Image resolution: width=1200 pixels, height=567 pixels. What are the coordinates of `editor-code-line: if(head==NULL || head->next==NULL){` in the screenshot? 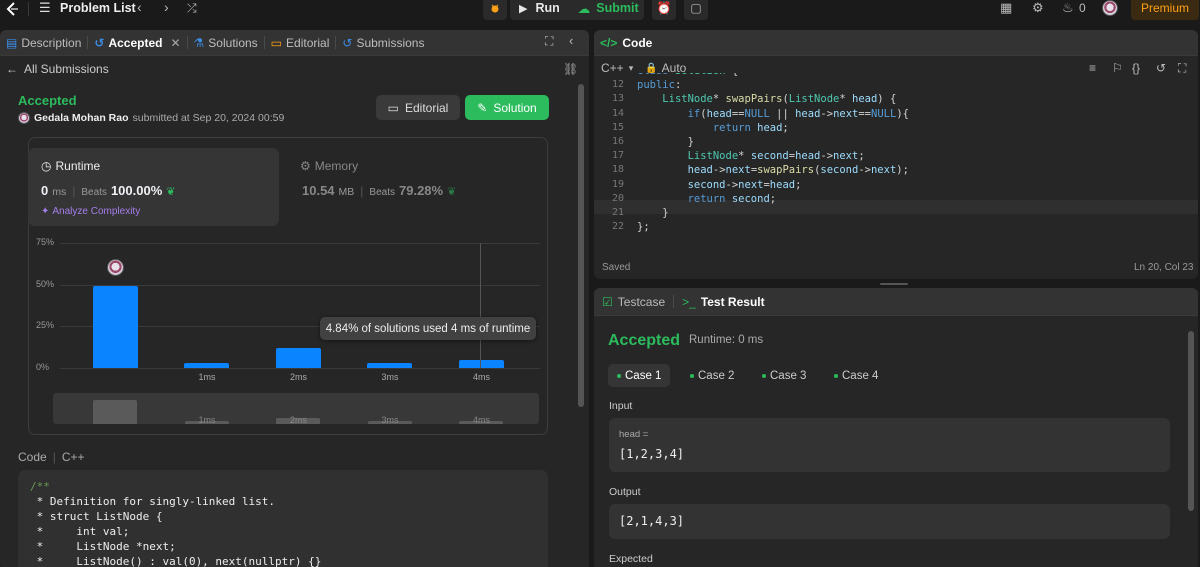 It's located at (773, 114).